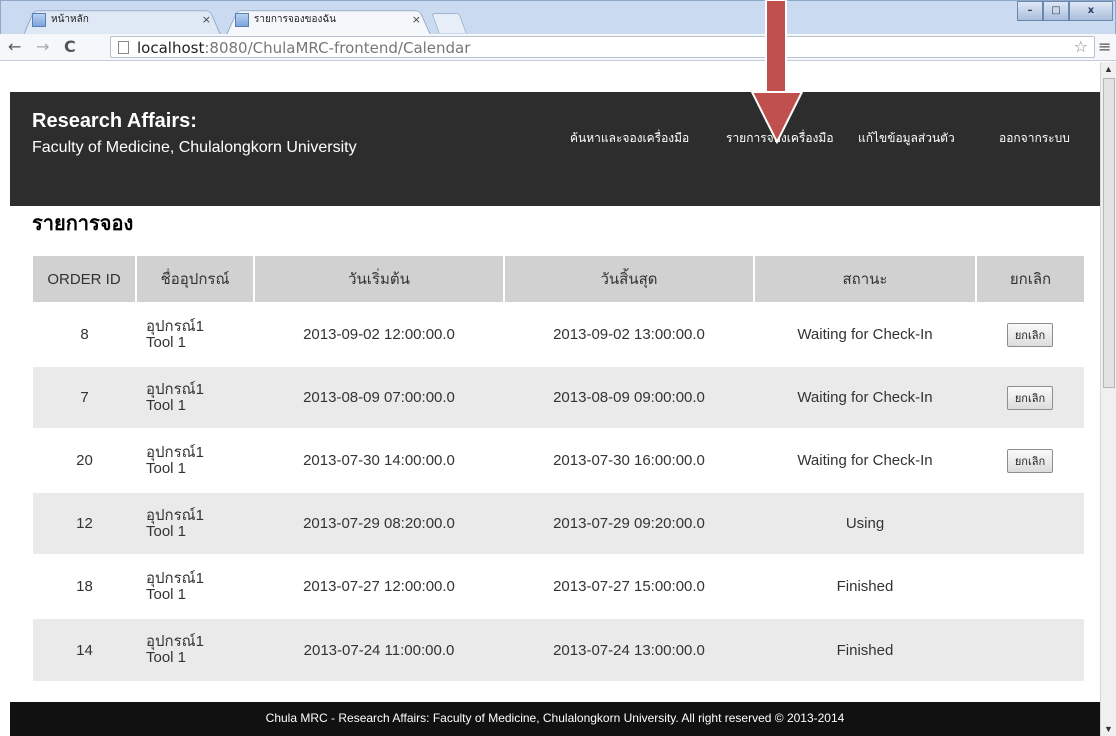 This screenshot has width=1116, height=736. What do you see at coordinates (295, 19) in the screenshot?
I see `tab-label: รายการจองของฉัน` at bounding box center [295, 19].